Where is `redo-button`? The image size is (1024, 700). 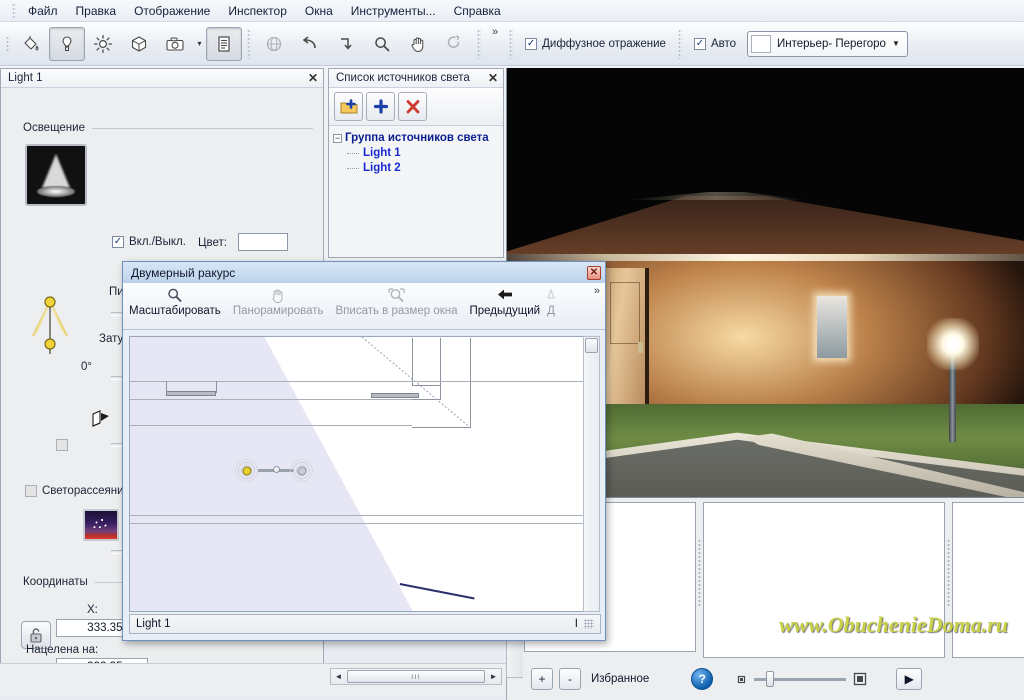
redo-button is located at coordinates (346, 44).